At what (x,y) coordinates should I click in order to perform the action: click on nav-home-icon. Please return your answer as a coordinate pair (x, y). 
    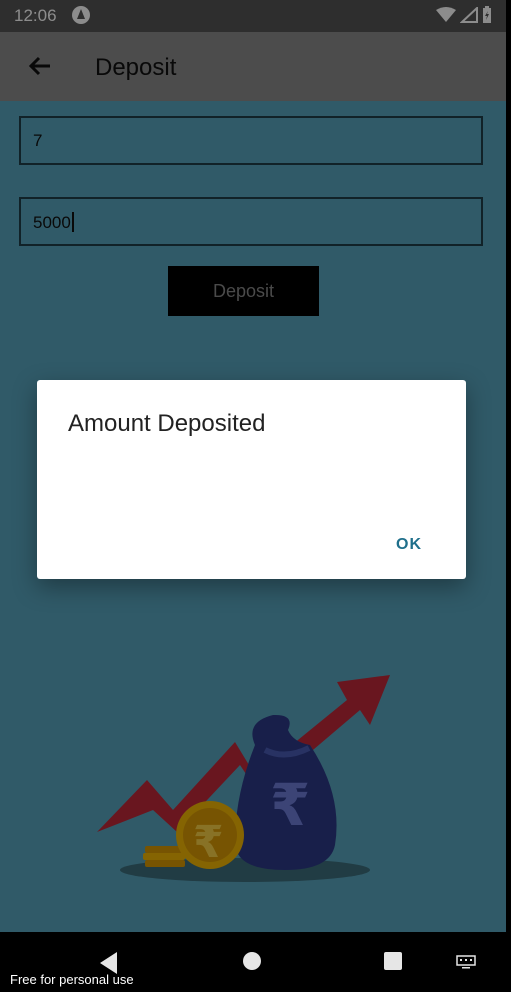
    Looking at the image, I should click on (252, 961).